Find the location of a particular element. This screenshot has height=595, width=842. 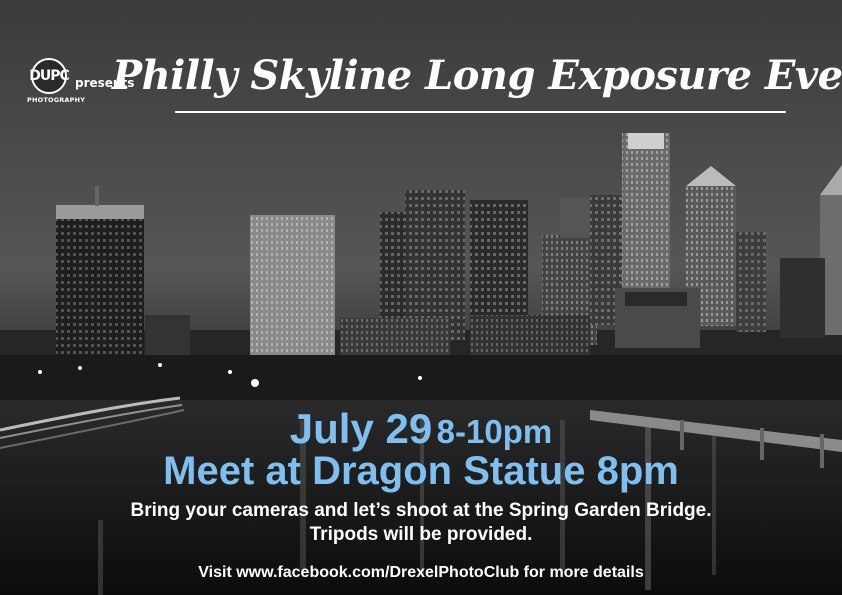

logo-wordmark: PHOTOGRAPHY is located at coordinates (56, 100).